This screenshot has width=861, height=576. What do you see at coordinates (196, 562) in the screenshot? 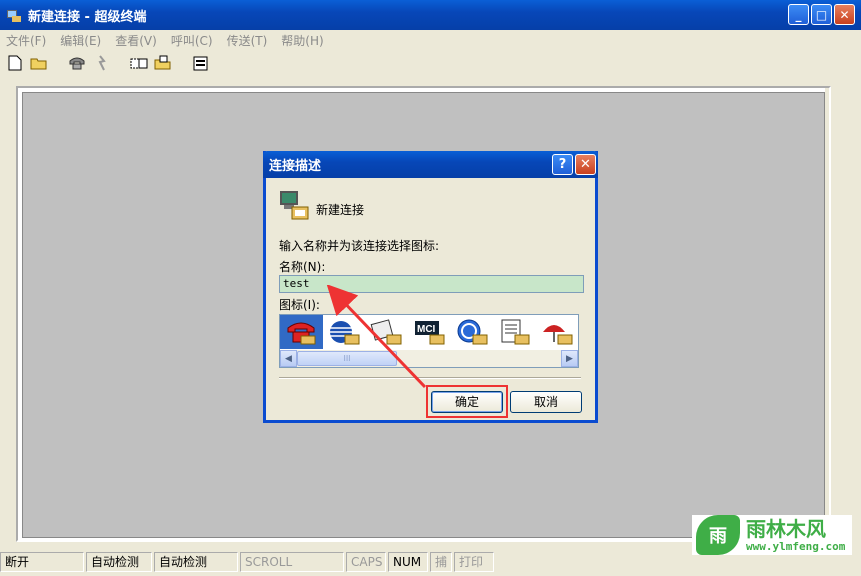
I see `status-detect-2: 自动检测` at bounding box center [196, 562].